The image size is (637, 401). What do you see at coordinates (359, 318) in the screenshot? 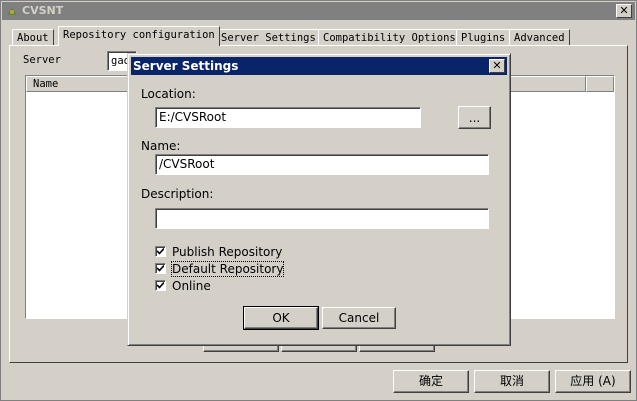
I see `dialog-cancel-button: Cancel` at bounding box center [359, 318].